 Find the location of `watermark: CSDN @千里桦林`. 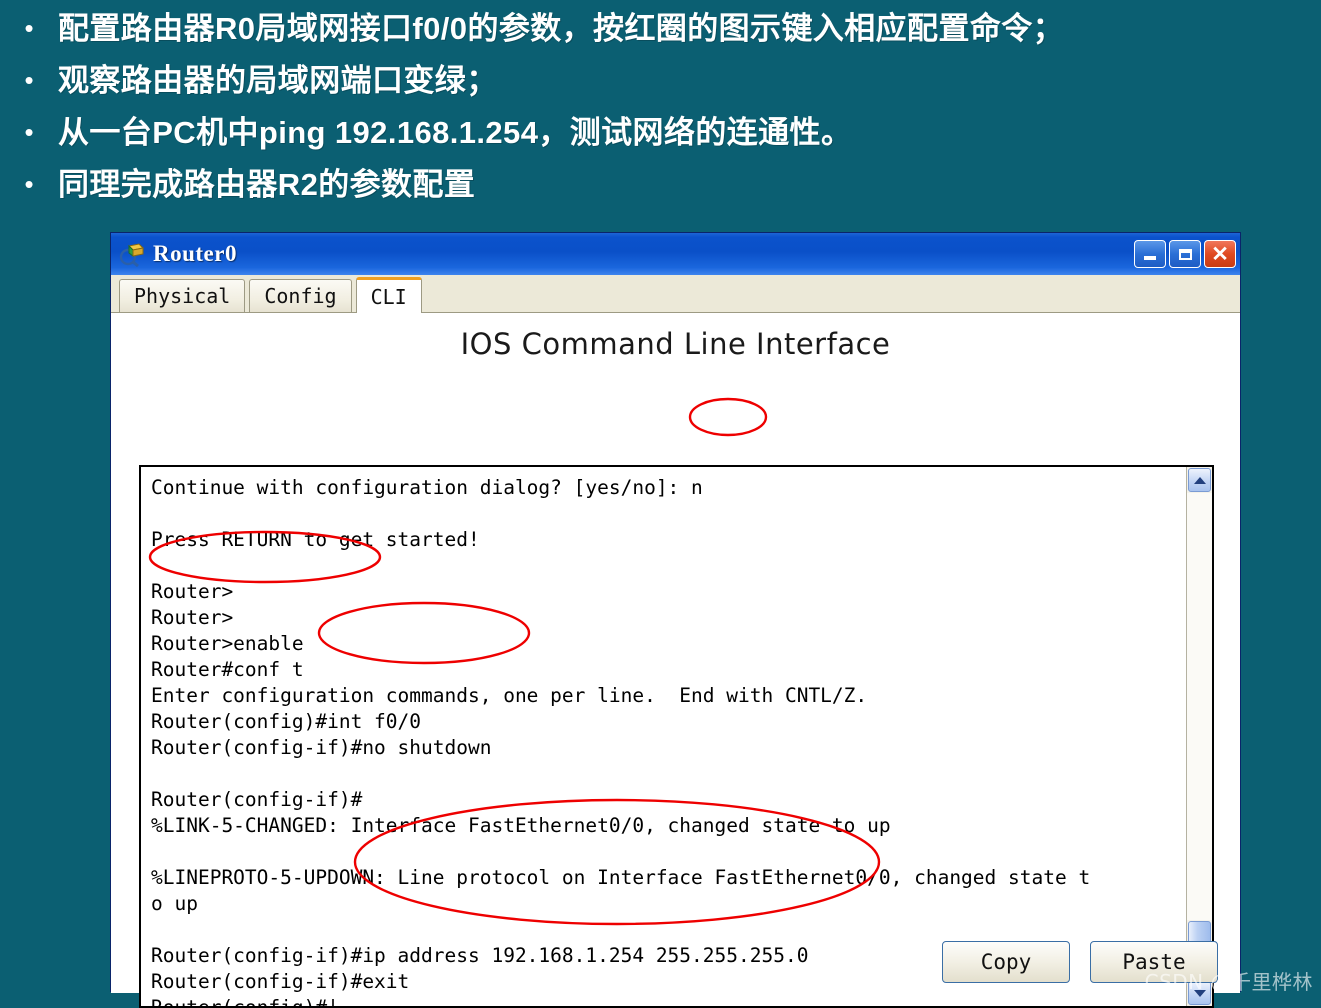

watermark: CSDN @千里桦林 is located at coordinates (1228, 982).